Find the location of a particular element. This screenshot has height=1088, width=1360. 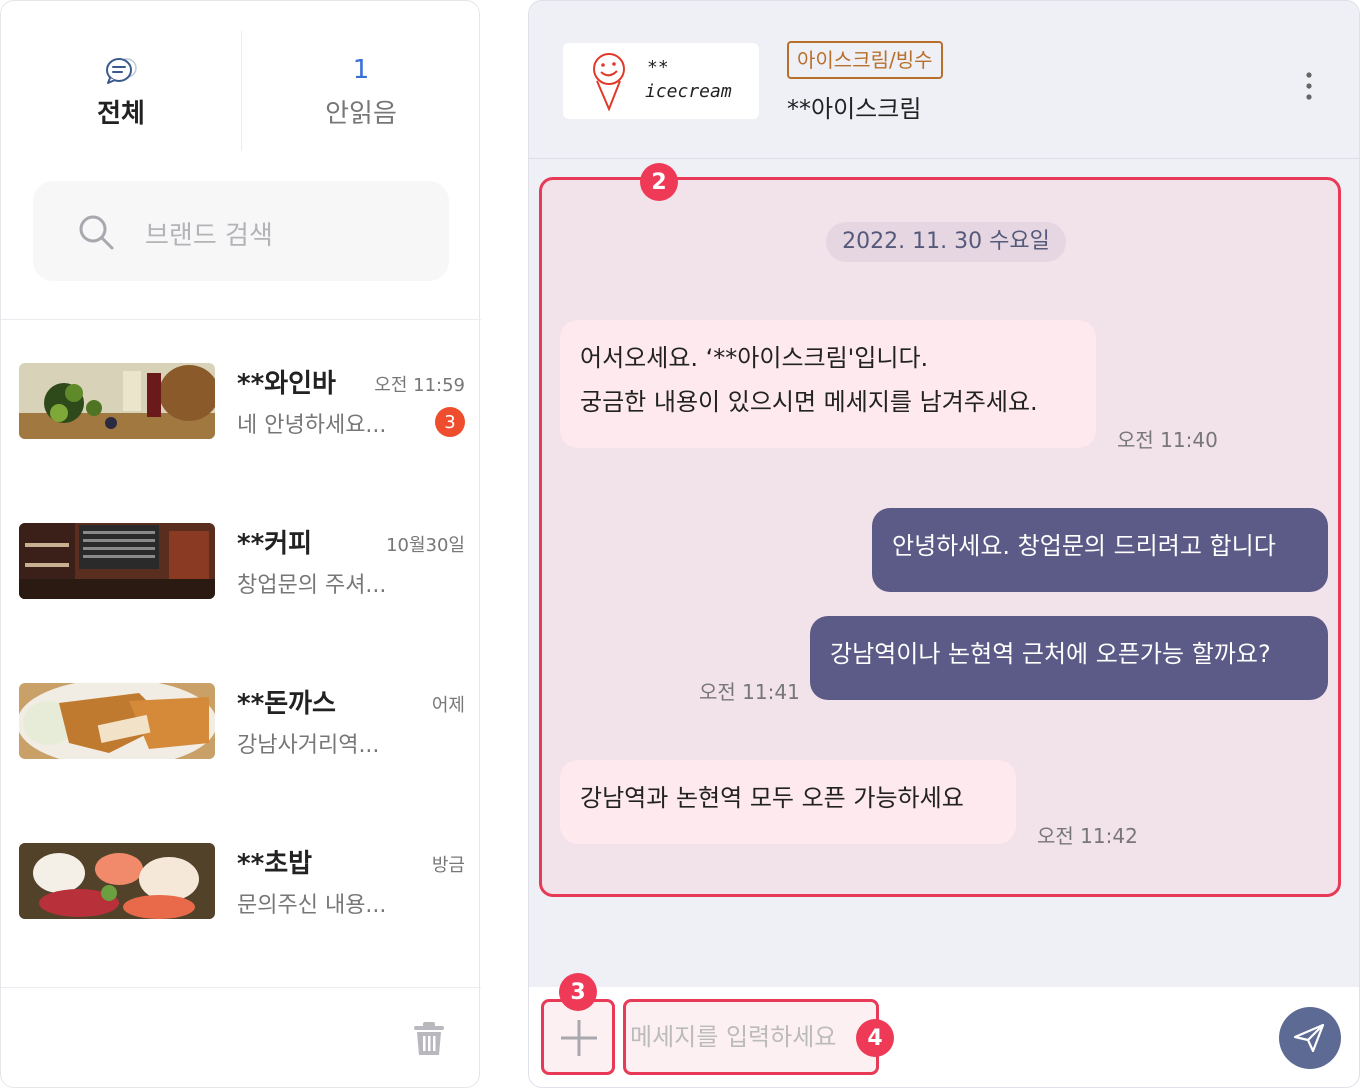

message-bubble-incoming: 강남역과 논현역 모두 오픈 가능하세요 is located at coordinates (788, 802).